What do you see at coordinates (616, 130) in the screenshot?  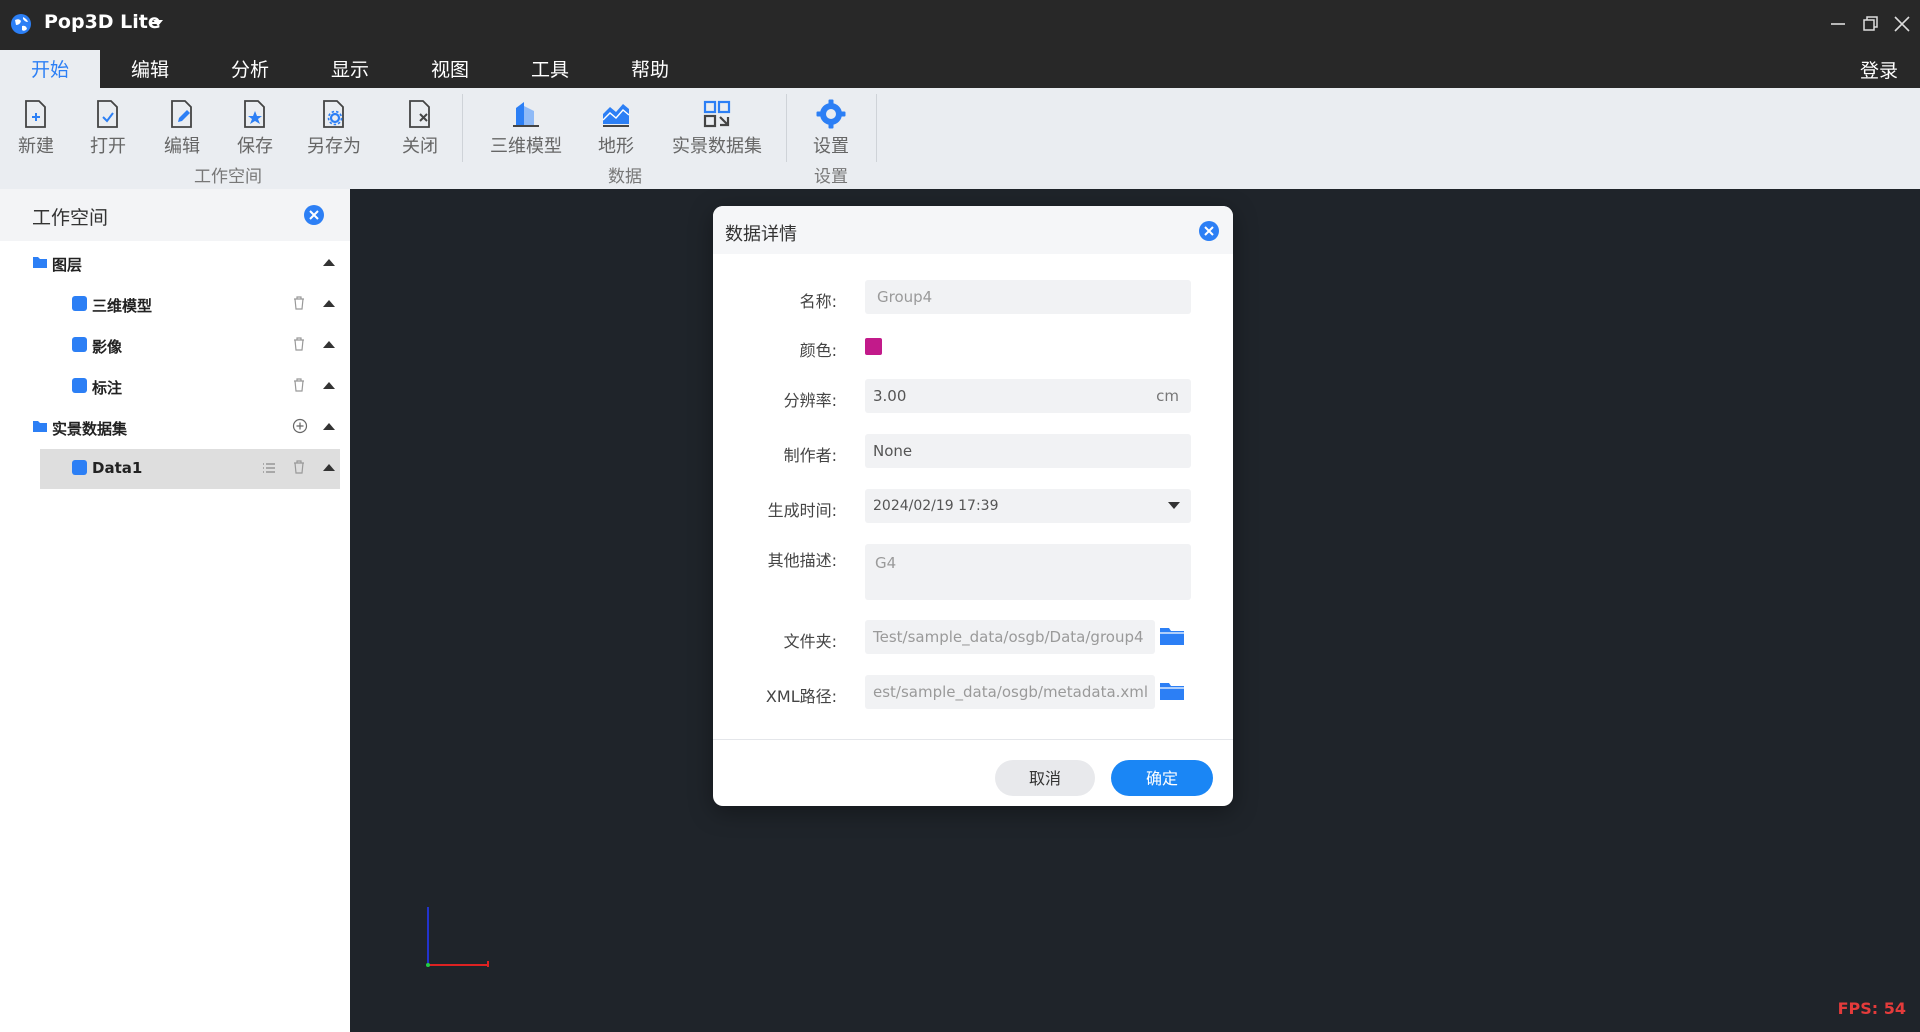 I see `terrain-button: 地形` at bounding box center [616, 130].